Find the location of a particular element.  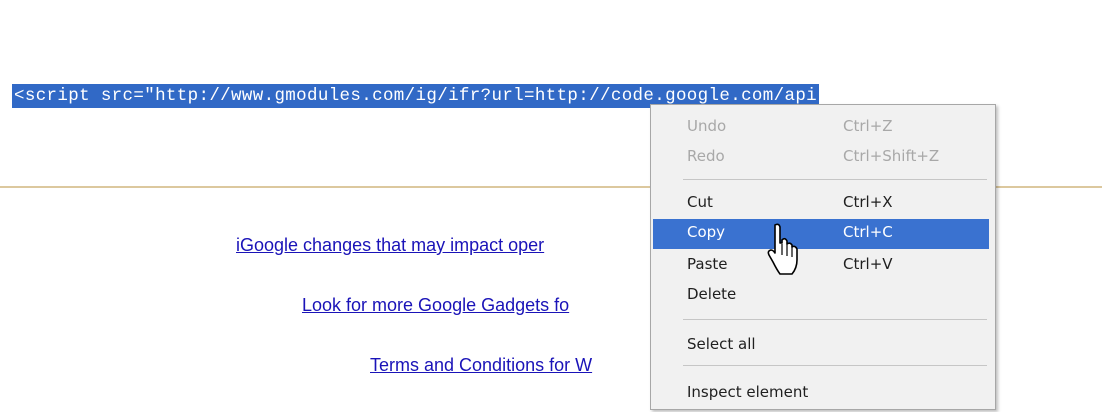

menu-item-label: Redo is located at coordinates (706, 156).